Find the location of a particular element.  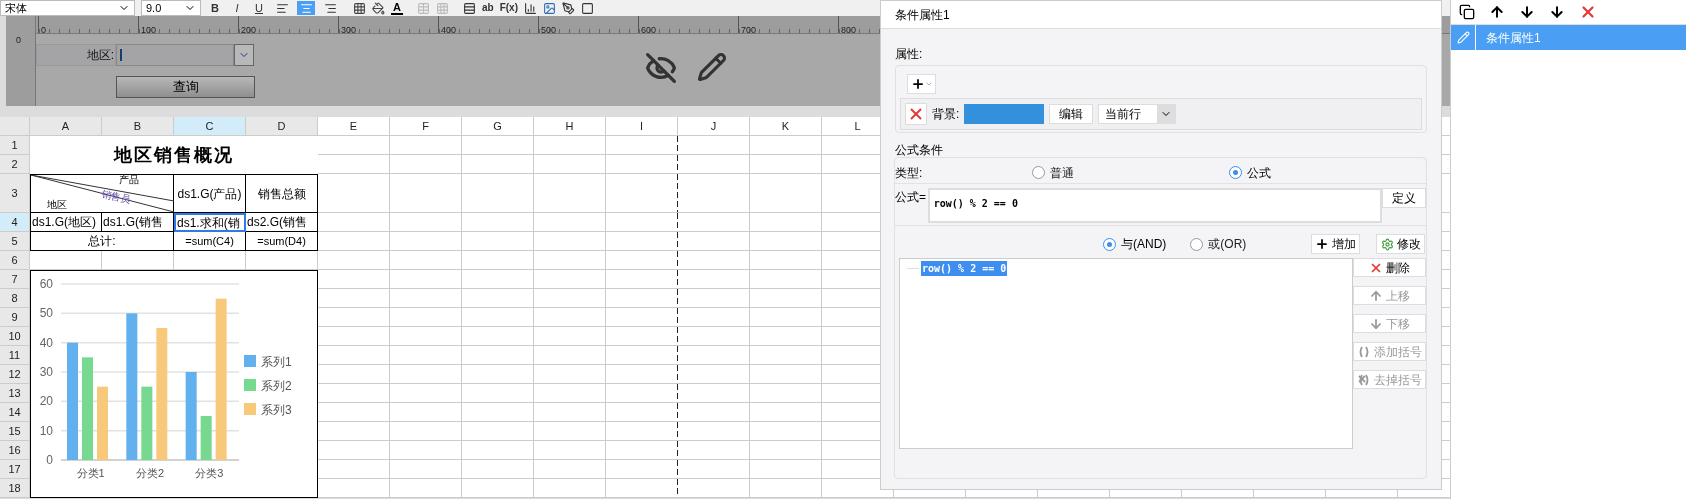

fill-icon is located at coordinates (378, 8).